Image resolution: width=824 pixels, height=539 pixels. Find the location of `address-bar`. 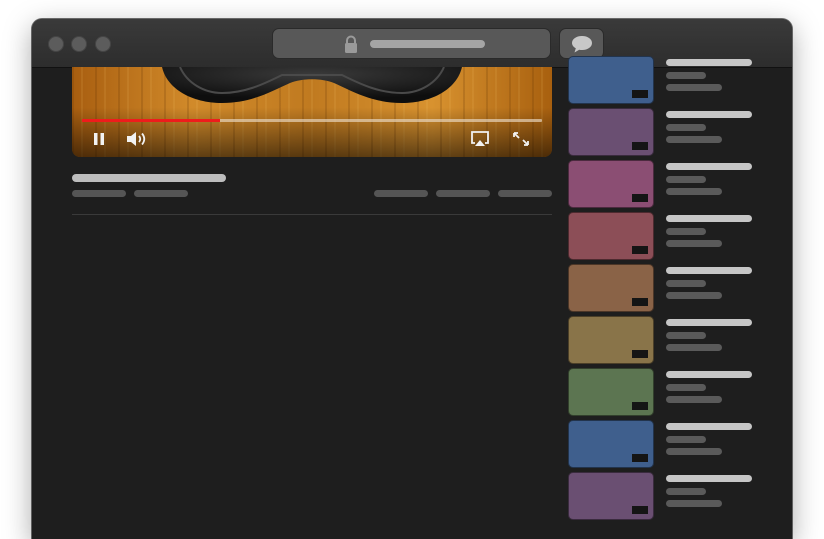

address-bar is located at coordinates (411, 43).